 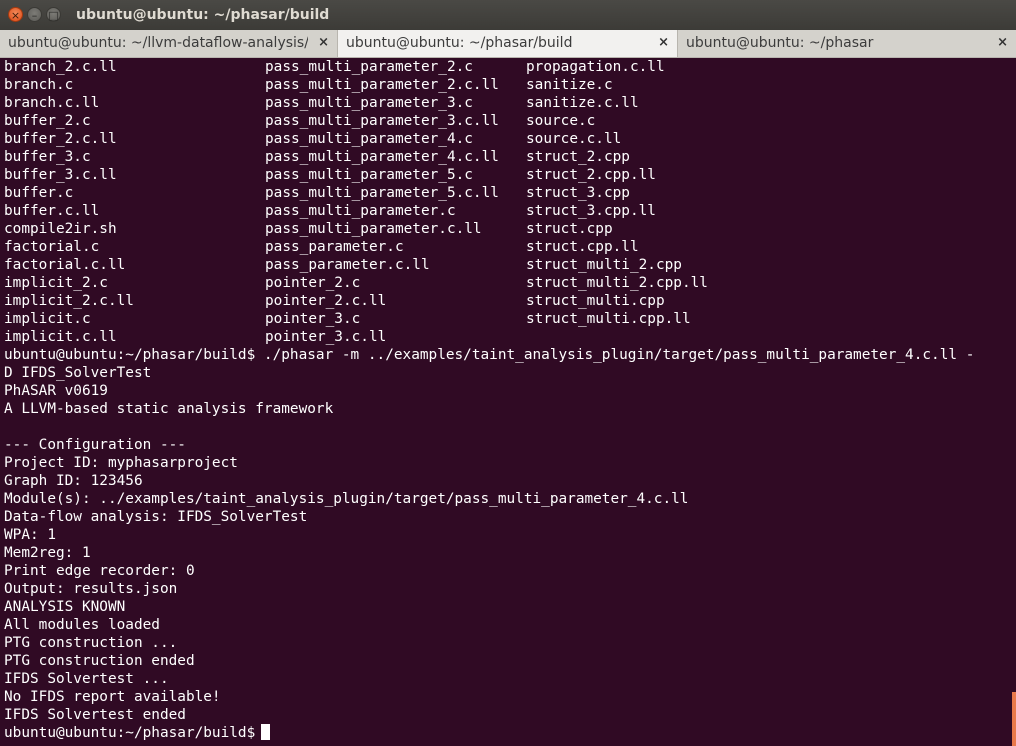 I want to click on file-listing-entry: pass_multi_parameter_4.c.ll, so click(x=382, y=157).